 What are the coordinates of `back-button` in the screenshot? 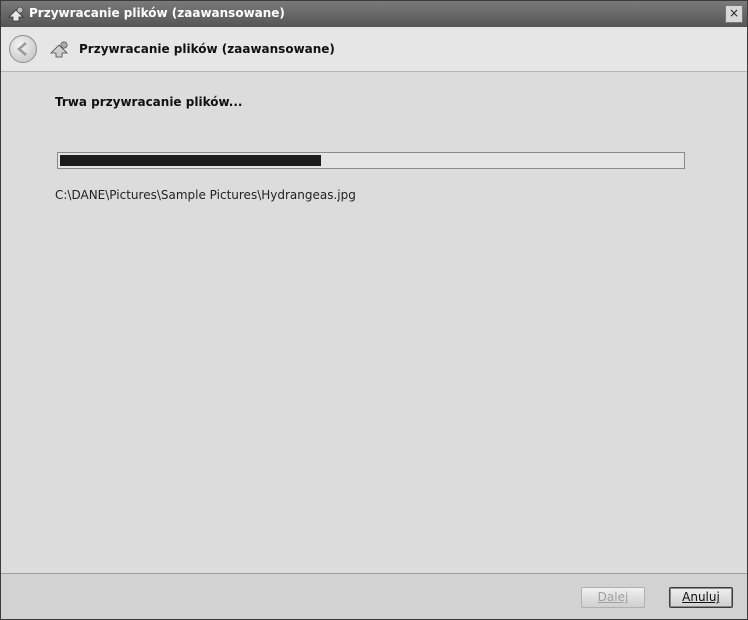 It's located at (23, 49).